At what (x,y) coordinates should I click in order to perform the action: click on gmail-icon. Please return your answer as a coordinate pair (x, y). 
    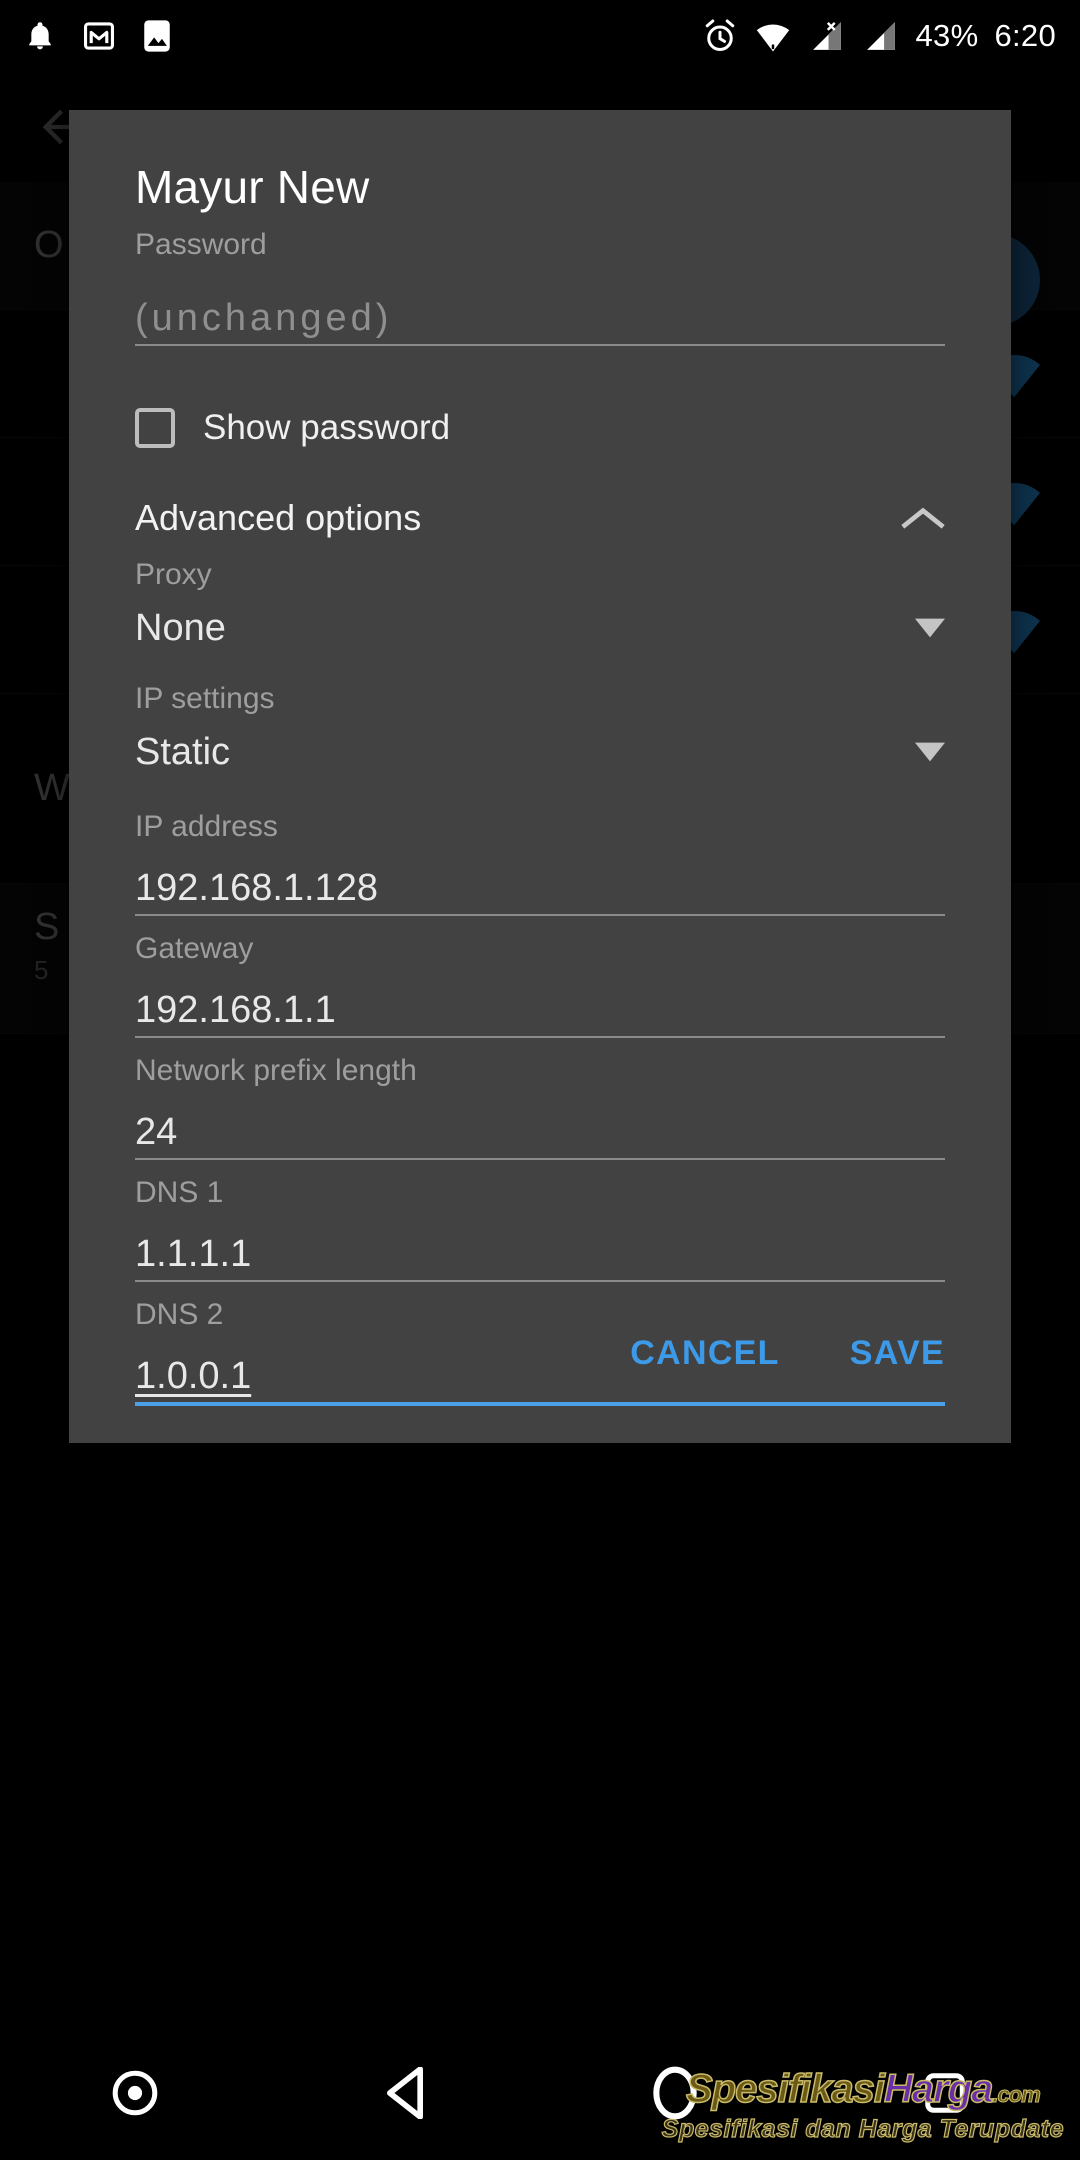
    Looking at the image, I should click on (99, 36).